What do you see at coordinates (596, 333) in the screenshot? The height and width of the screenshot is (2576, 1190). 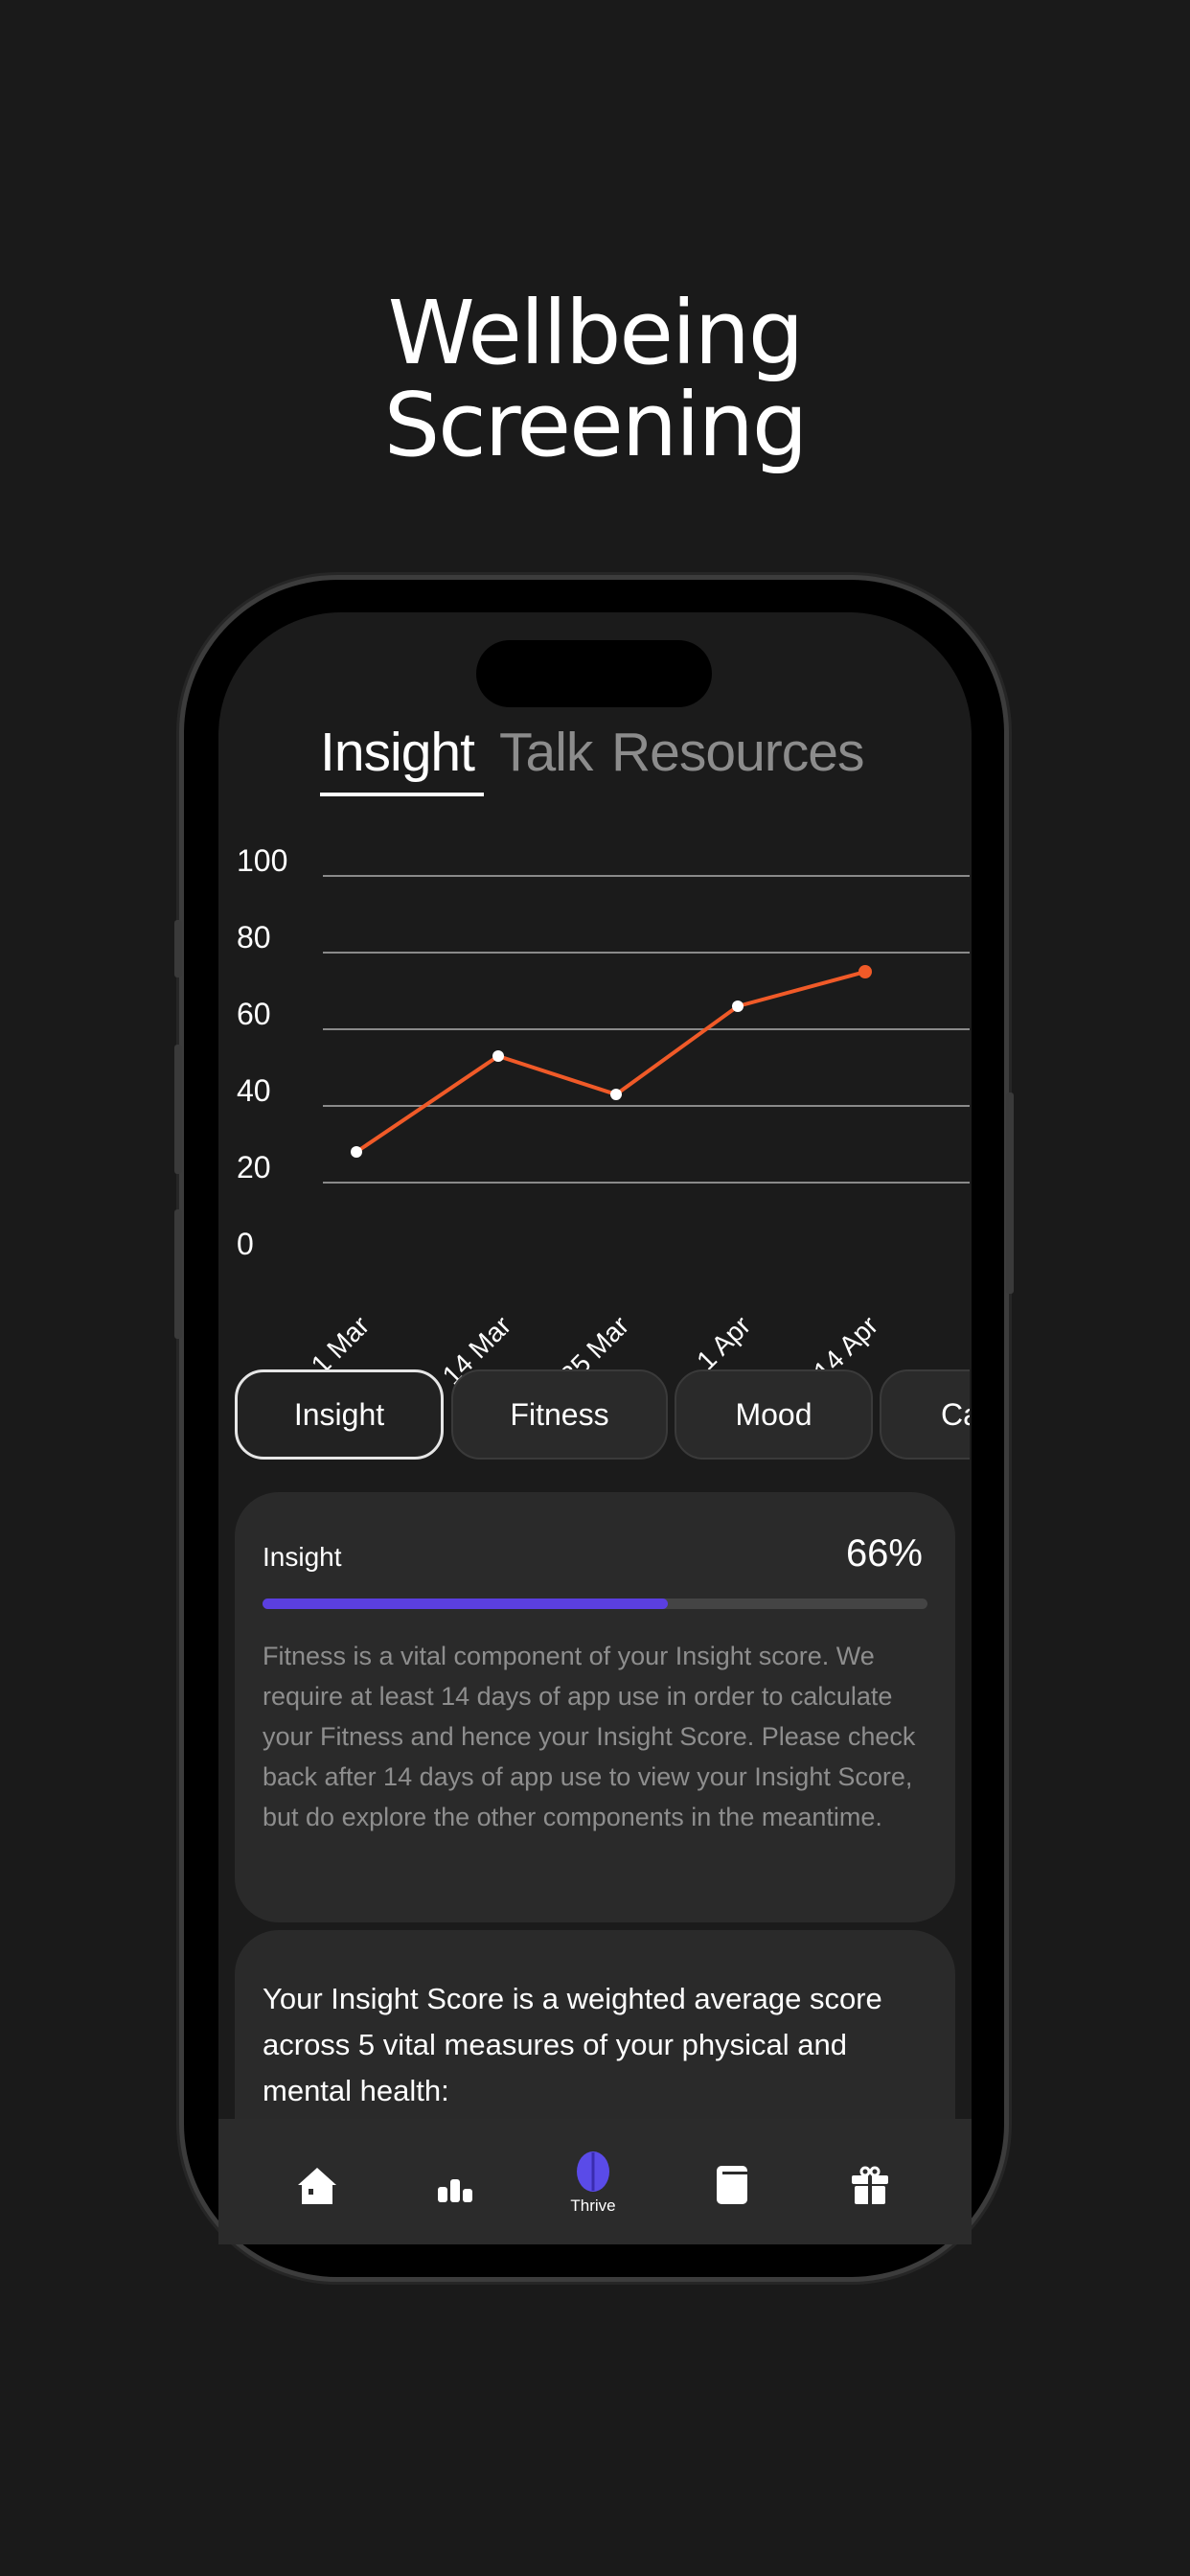 I see `headline-line-1: Wellbeing` at bounding box center [596, 333].